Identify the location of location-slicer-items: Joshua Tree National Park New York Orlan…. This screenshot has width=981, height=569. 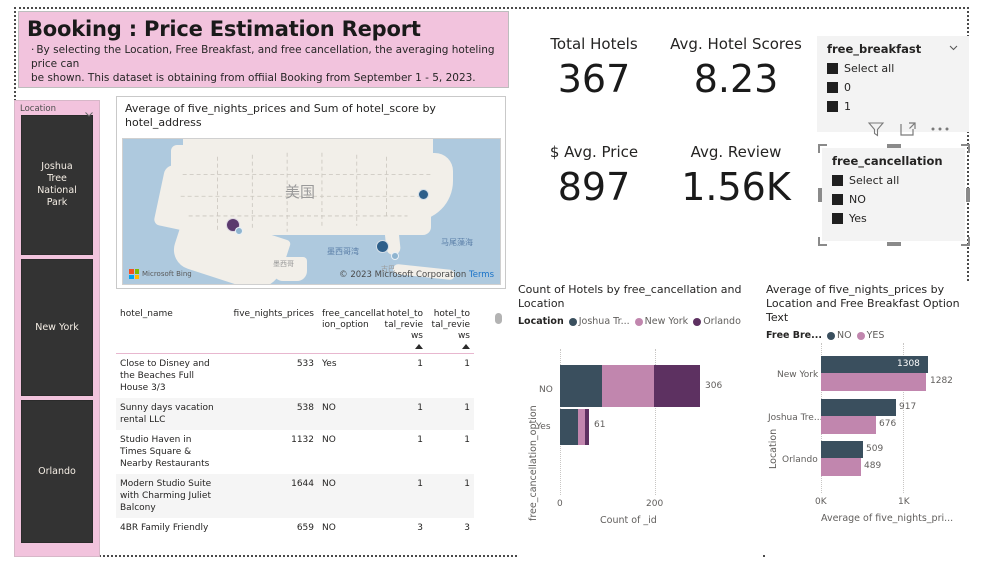
(57, 329).